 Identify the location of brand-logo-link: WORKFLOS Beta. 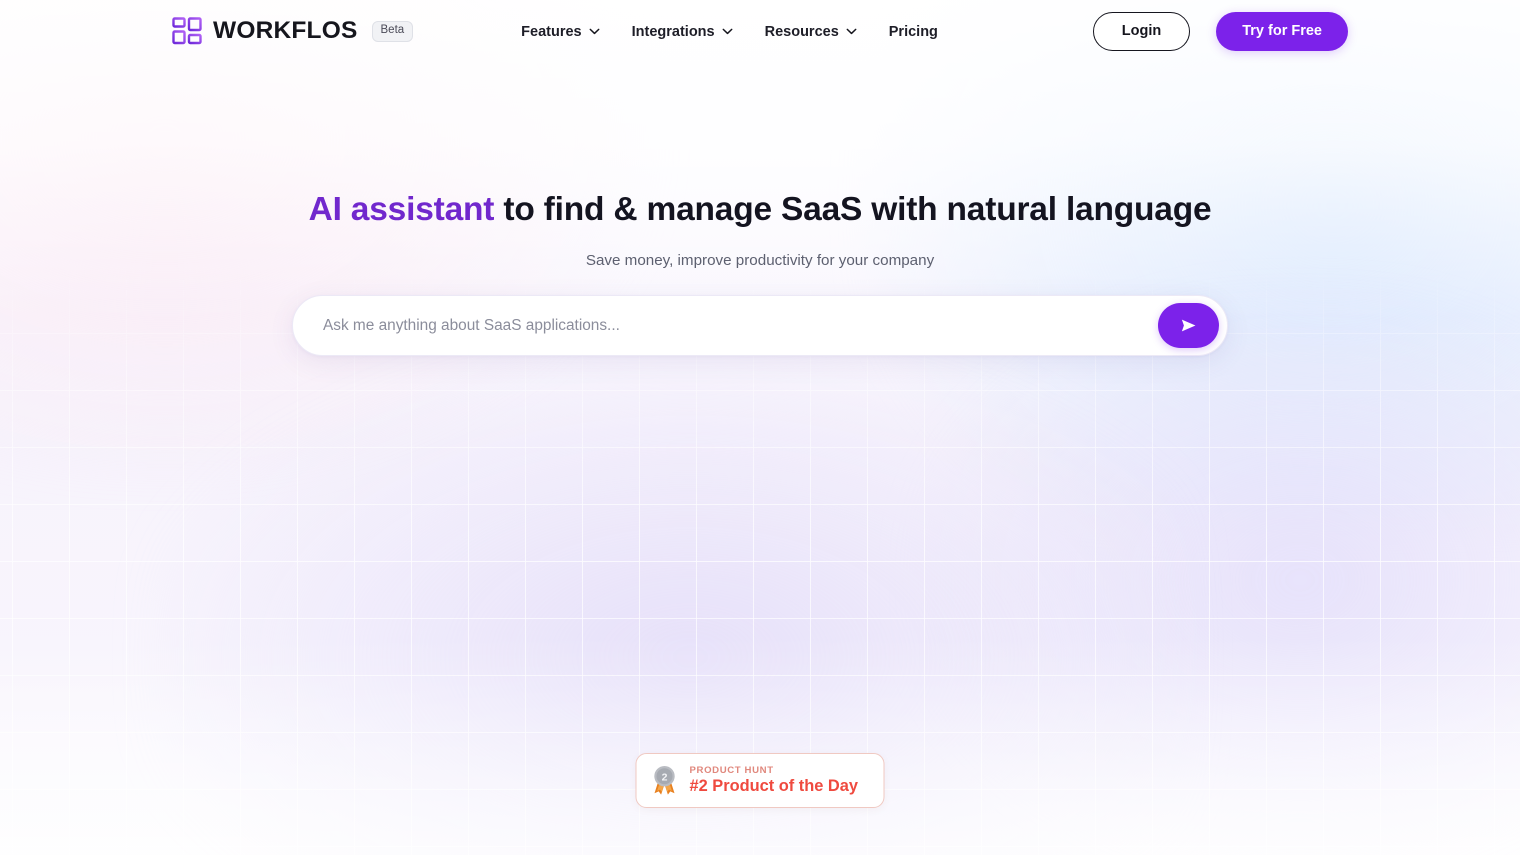
(293, 31).